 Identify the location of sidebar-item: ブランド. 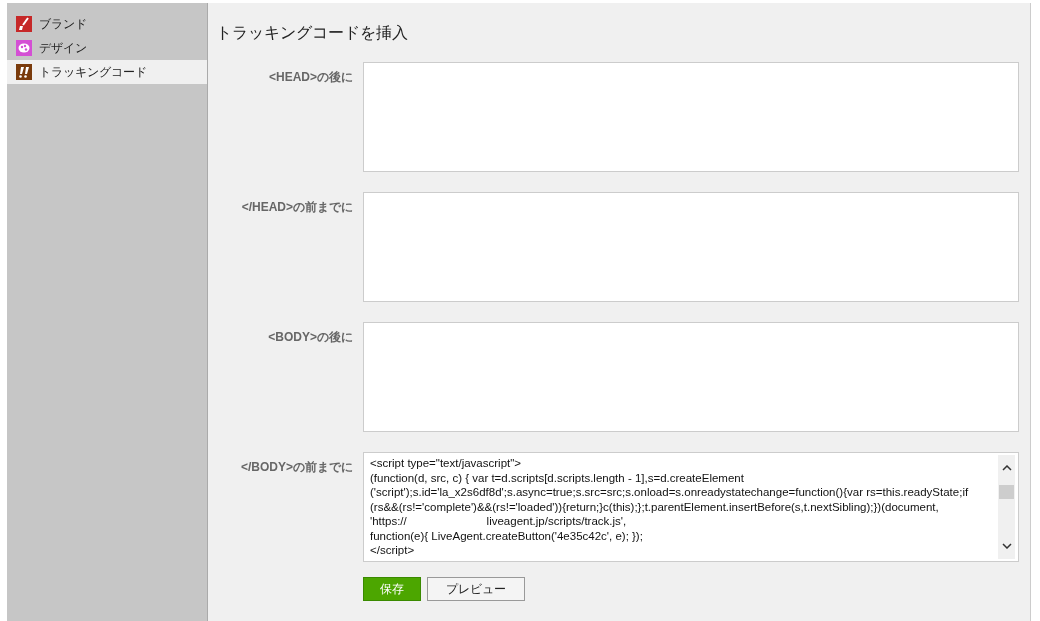
(107, 24).